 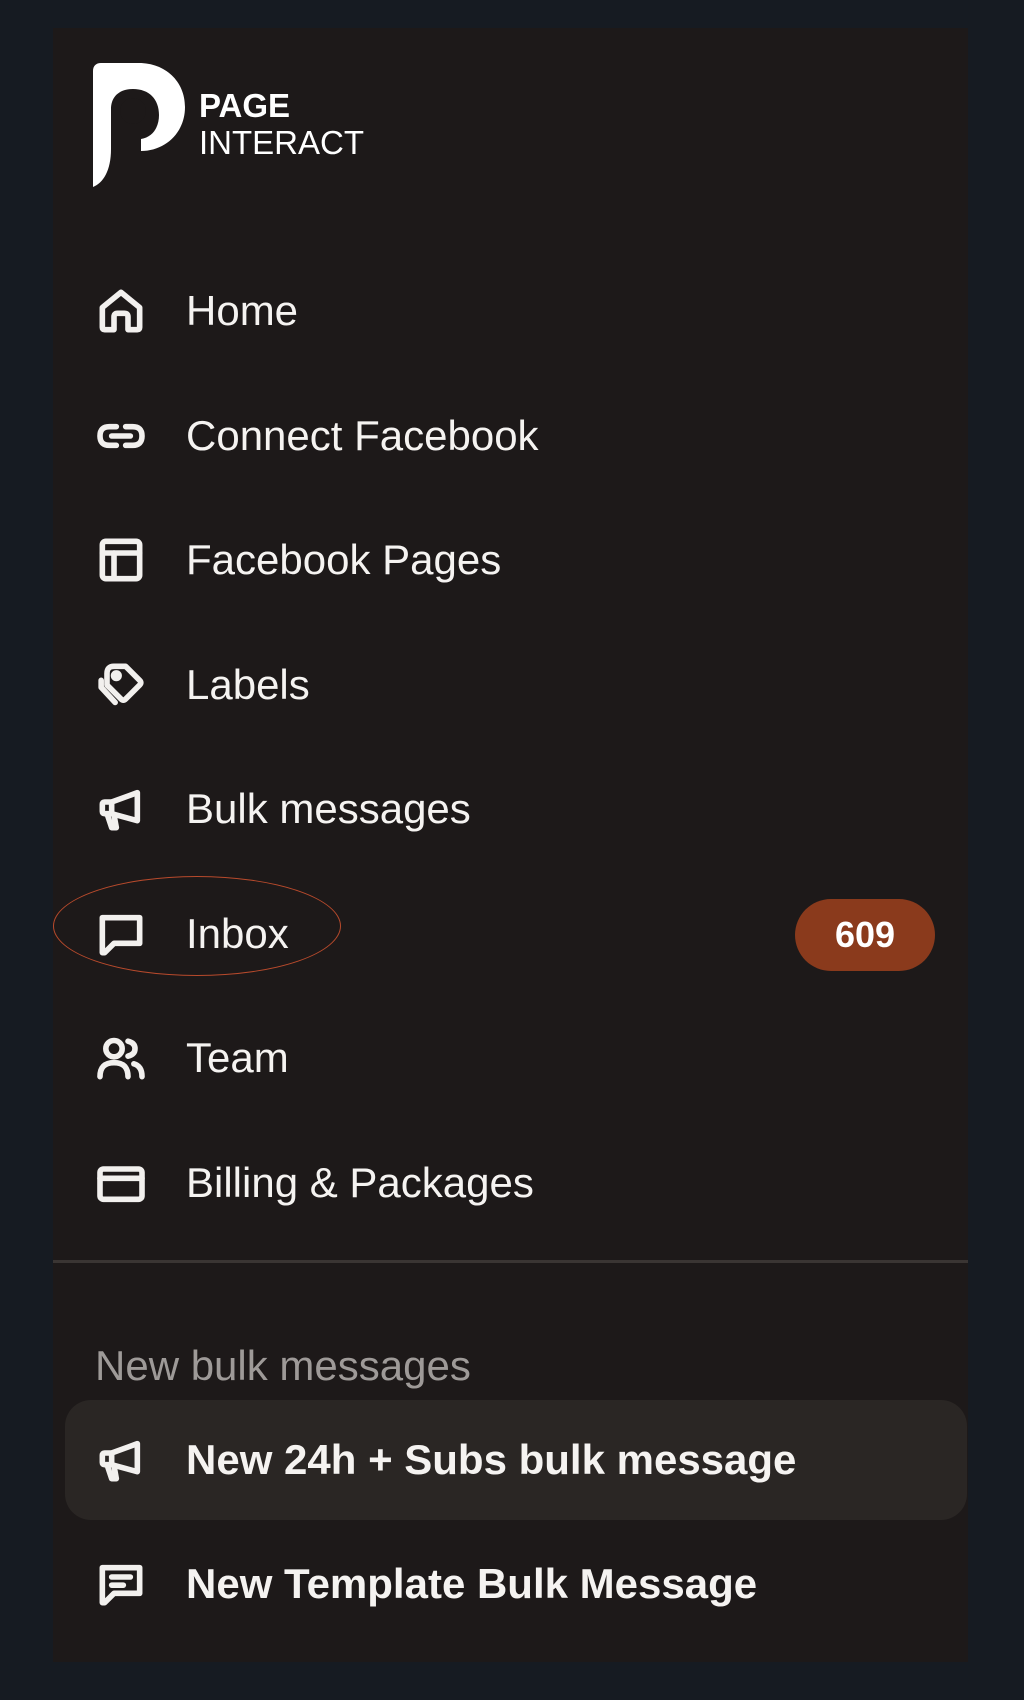 What do you see at coordinates (121, 311) in the screenshot?
I see `home-icon` at bounding box center [121, 311].